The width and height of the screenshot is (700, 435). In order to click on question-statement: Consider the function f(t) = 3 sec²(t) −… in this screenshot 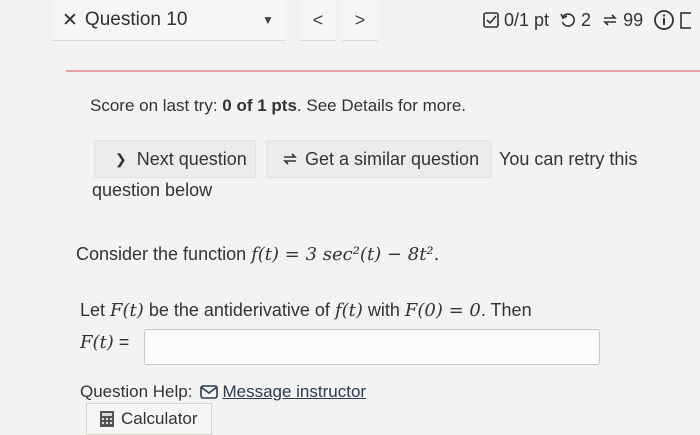, I will do `click(257, 254)`.